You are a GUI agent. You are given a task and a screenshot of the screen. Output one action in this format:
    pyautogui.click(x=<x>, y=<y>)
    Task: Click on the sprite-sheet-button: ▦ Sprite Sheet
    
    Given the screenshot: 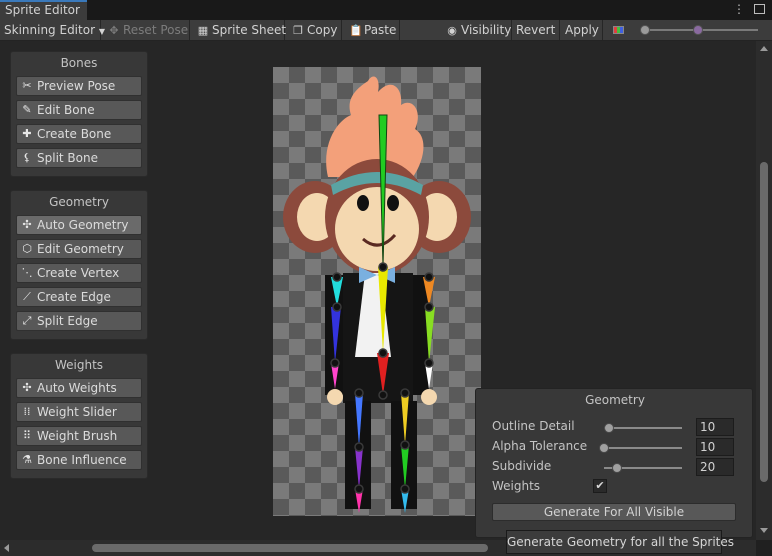 What is the action you would take?
    pyautogui.click(x=240, y=30)
    